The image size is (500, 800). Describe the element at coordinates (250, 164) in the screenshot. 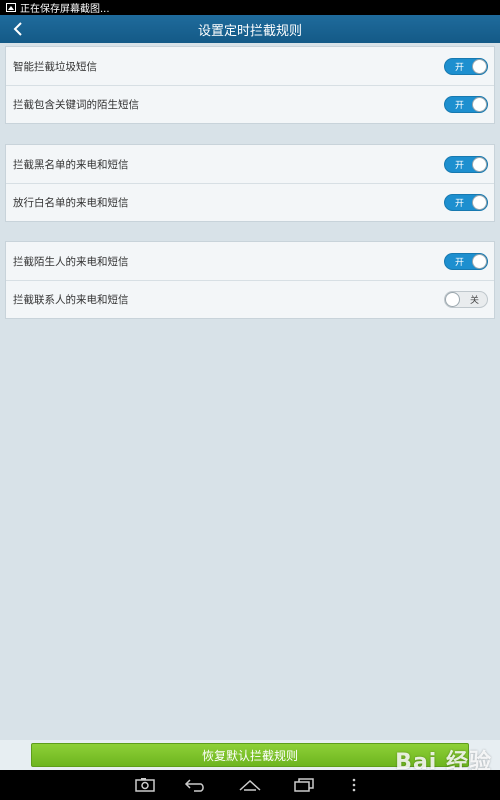

I see `setting-row-blacklist: 拦截黑名单的来电和短信 开` at that location.